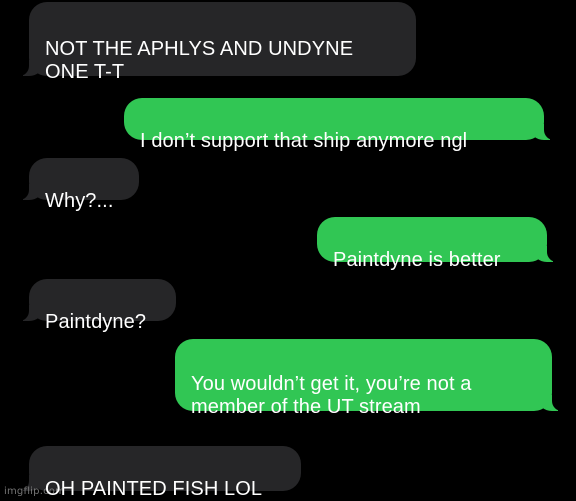 Image resolution: width=576 pixels, height=501 pixels. What do you see at coordinates (437, 244) in the screenshot?
I see `message-bubble-sent: Paintdyne is better` at bounding box center [437, 244].